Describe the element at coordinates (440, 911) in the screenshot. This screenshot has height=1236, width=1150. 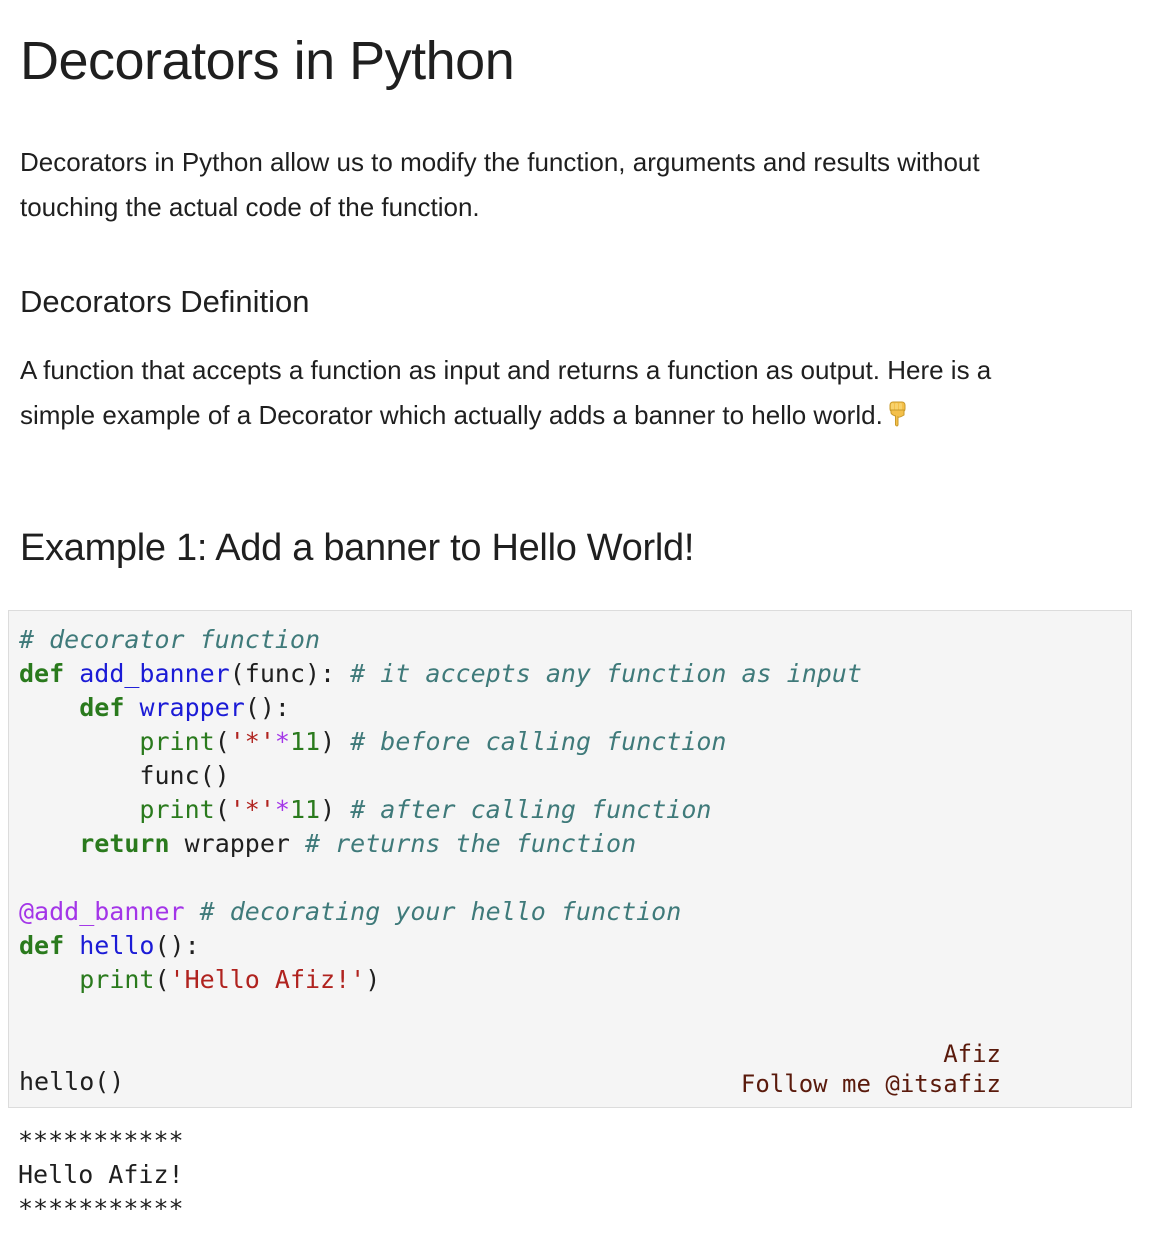
I see `code-comment: # decorating your hello function` at that location.